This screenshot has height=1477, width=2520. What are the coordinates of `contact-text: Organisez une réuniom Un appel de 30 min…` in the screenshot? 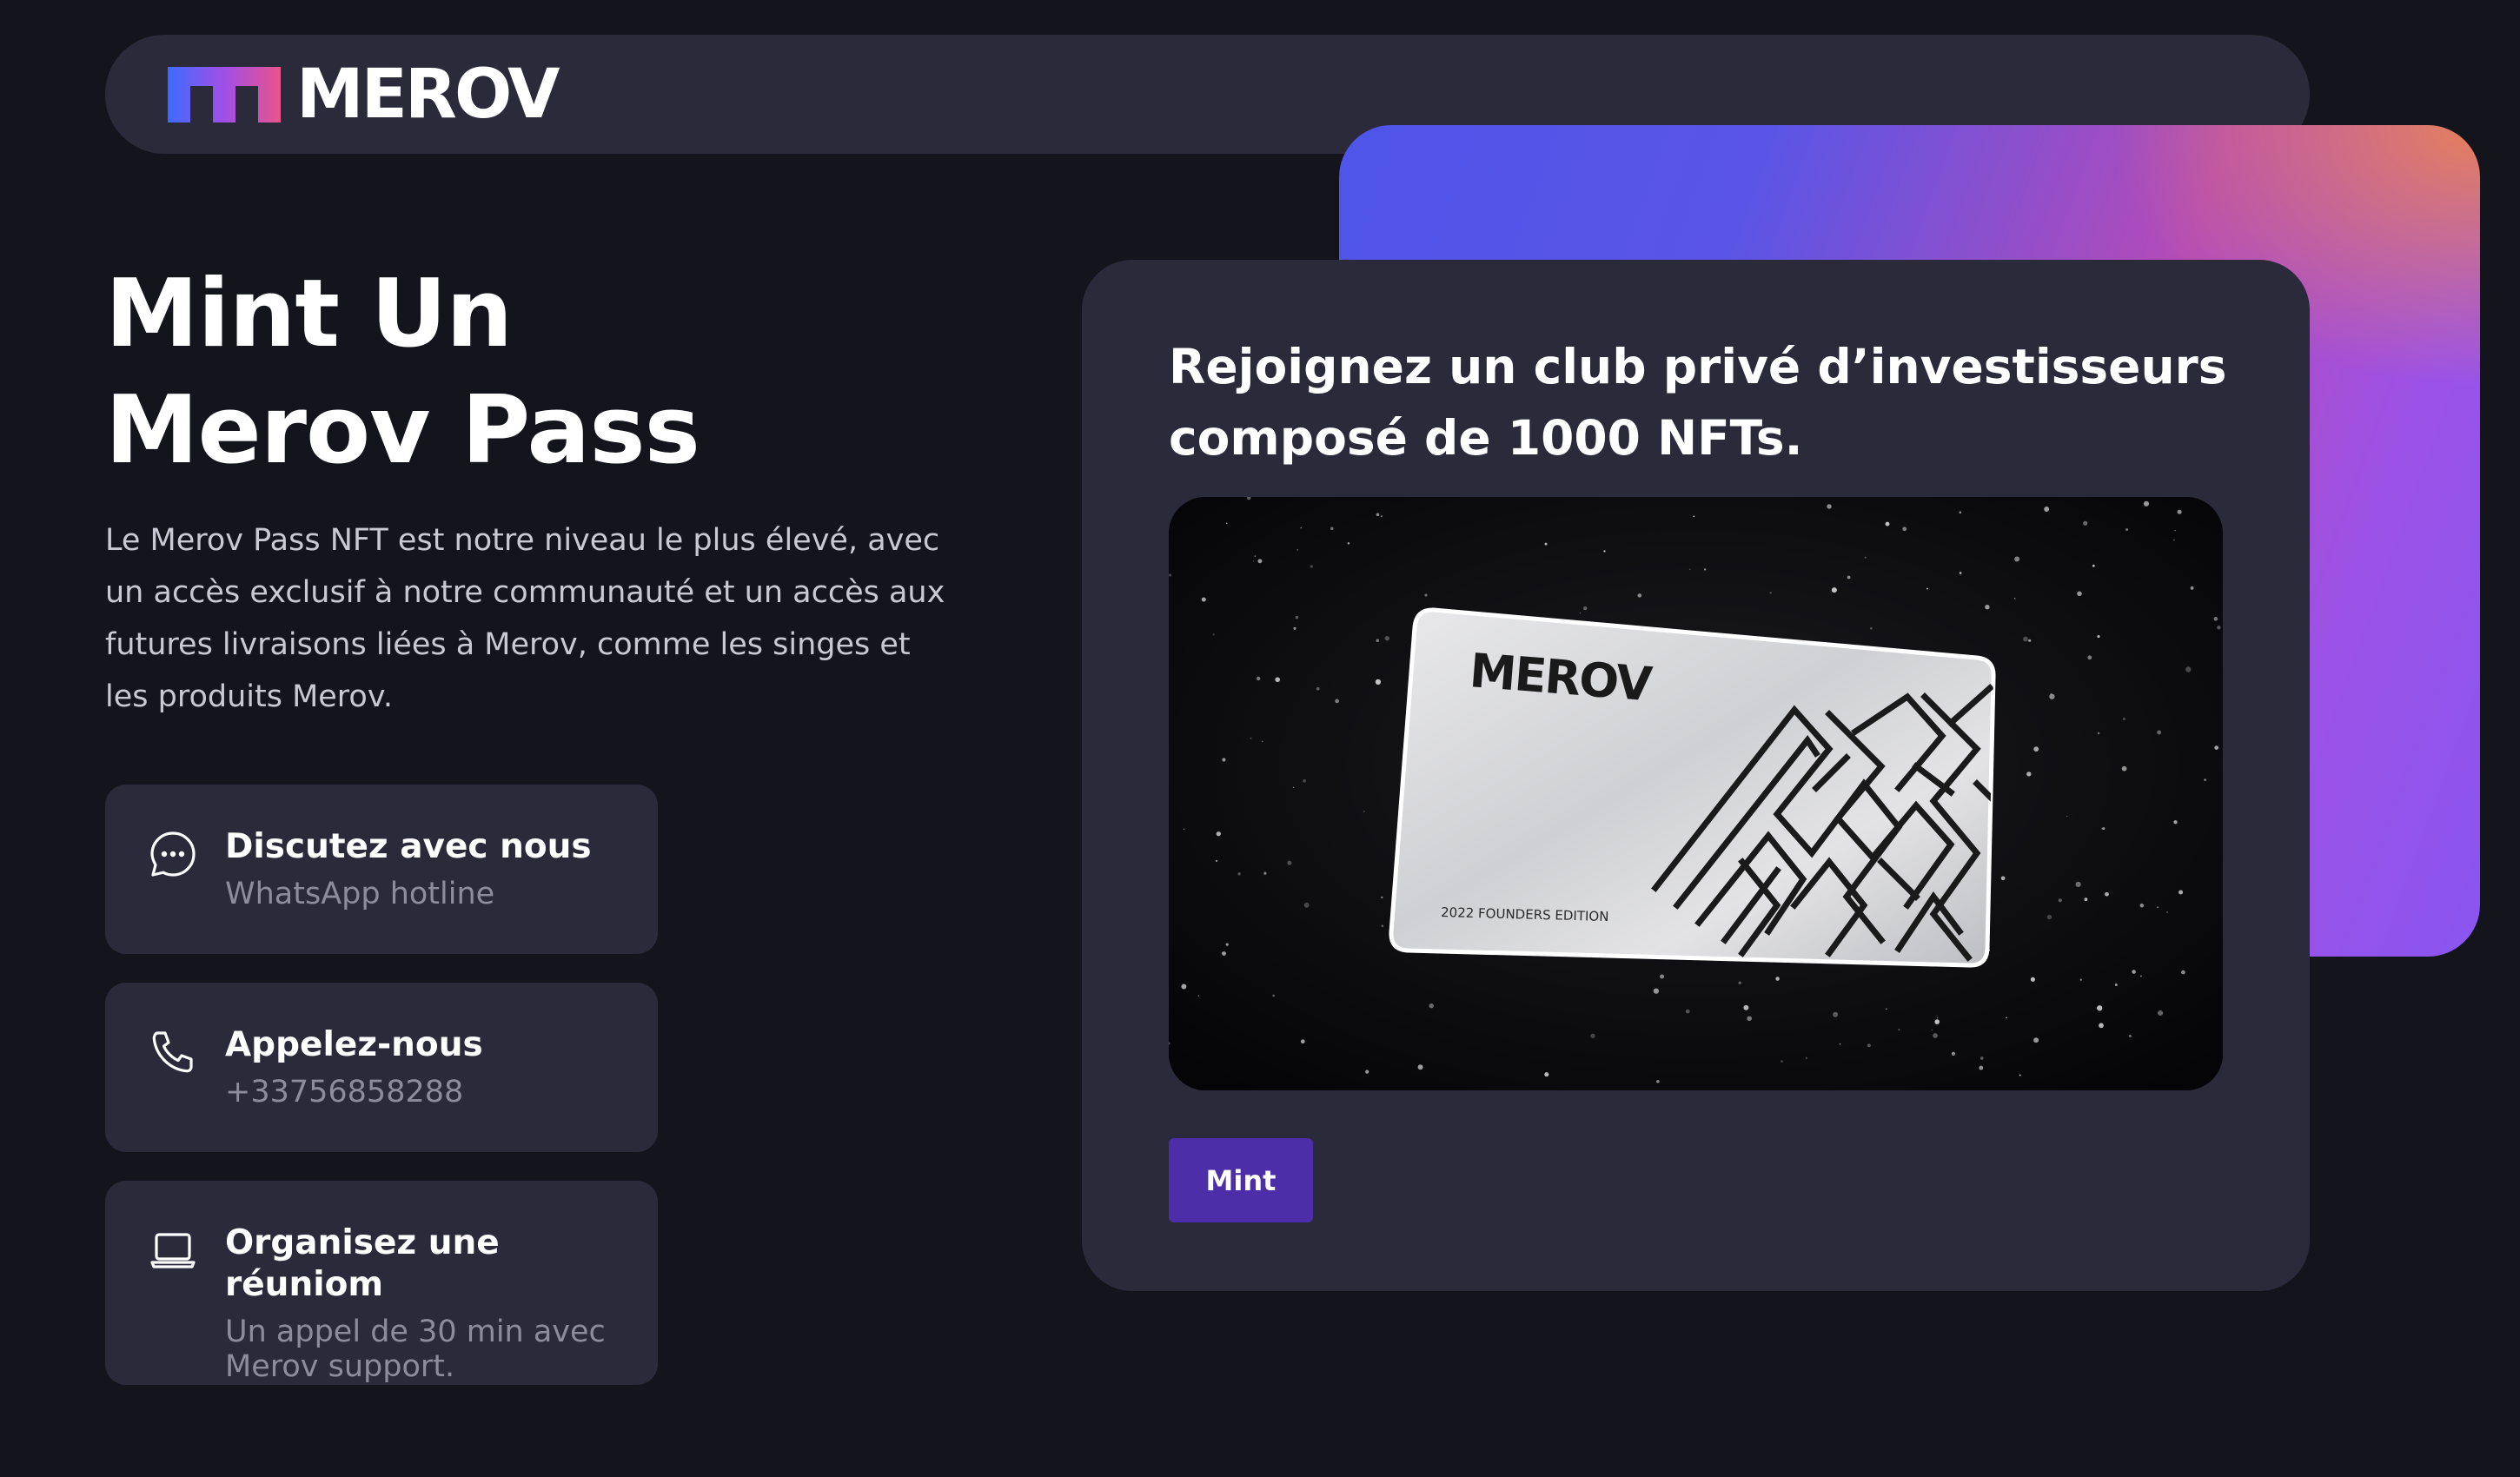 It's located at (419, 1303).